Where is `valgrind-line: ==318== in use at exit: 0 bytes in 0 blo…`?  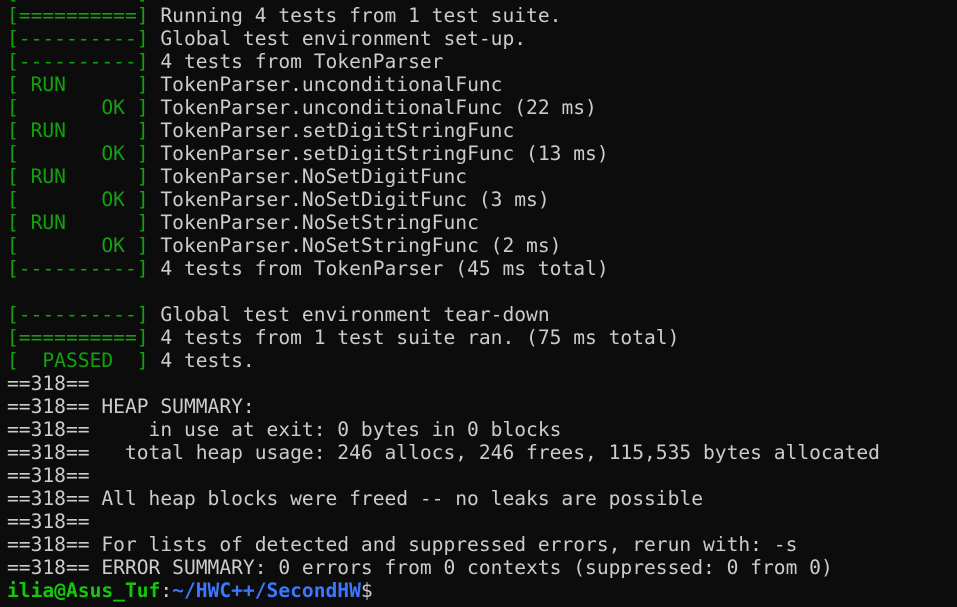
valgrind-line: ==318== in use at exit: 0 bytes in 0 blo… is located at coordinates (482, 429).